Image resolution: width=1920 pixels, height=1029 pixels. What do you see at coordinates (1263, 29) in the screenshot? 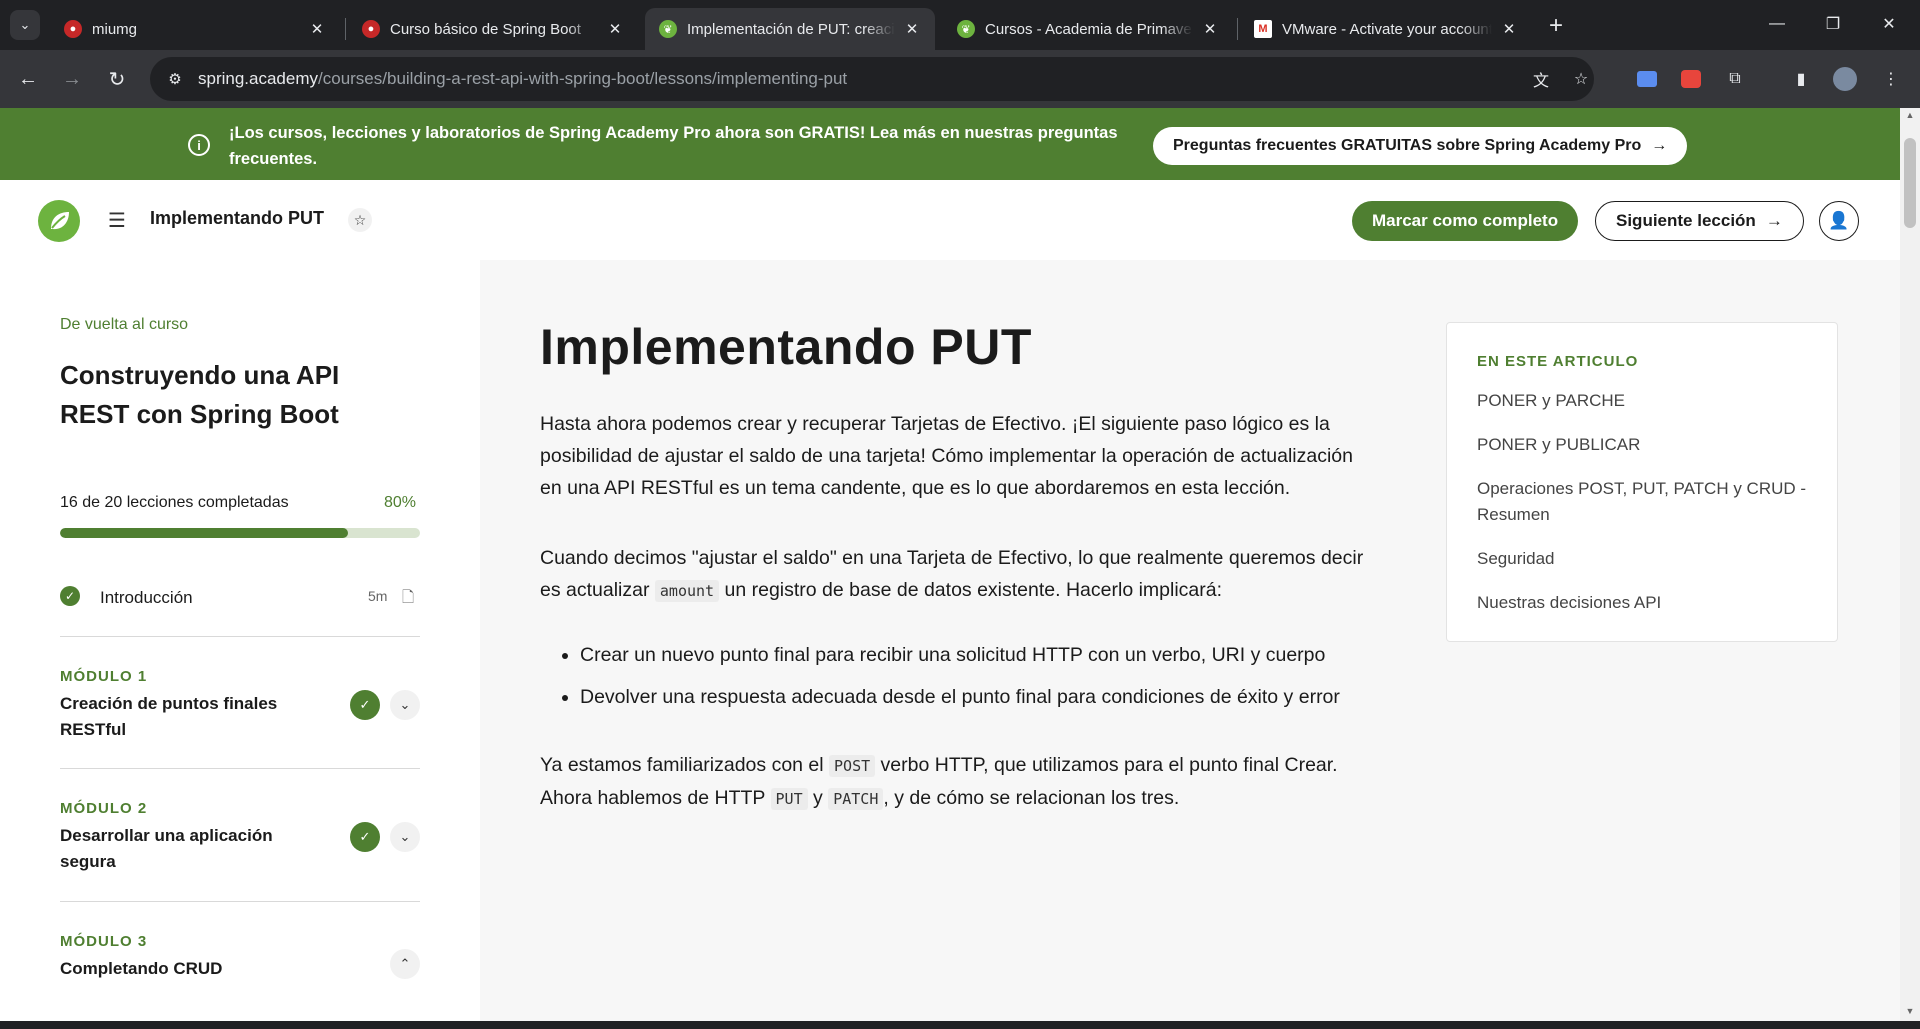
I see `gmail-icon: M` at bounding box center [1263, 29].